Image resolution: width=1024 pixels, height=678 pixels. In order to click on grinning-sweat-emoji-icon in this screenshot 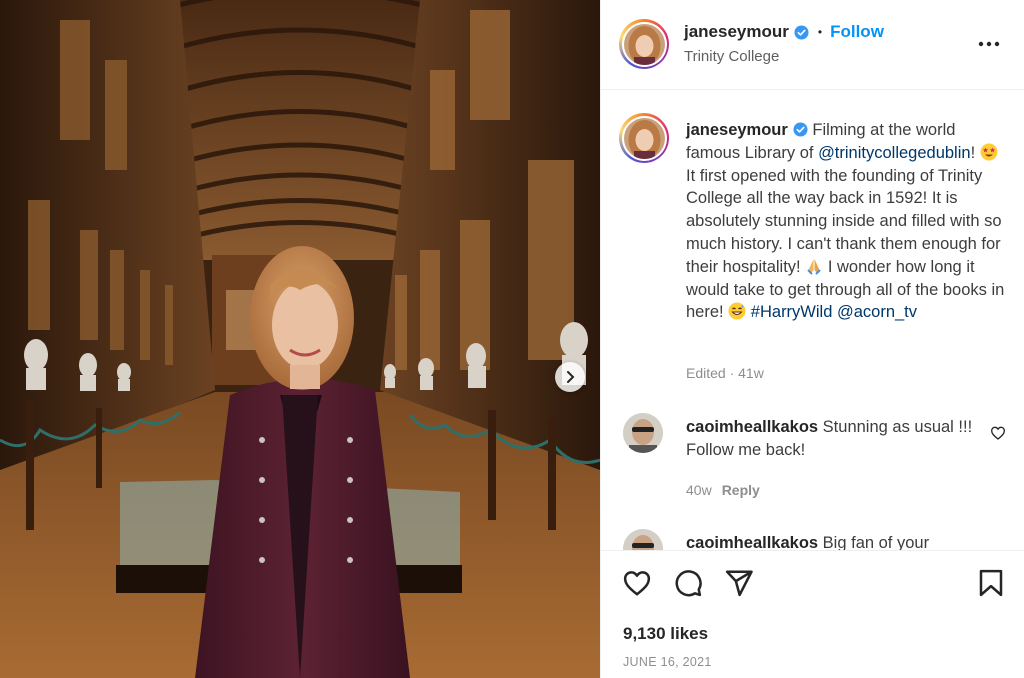, I will do `click(737, 311)`.